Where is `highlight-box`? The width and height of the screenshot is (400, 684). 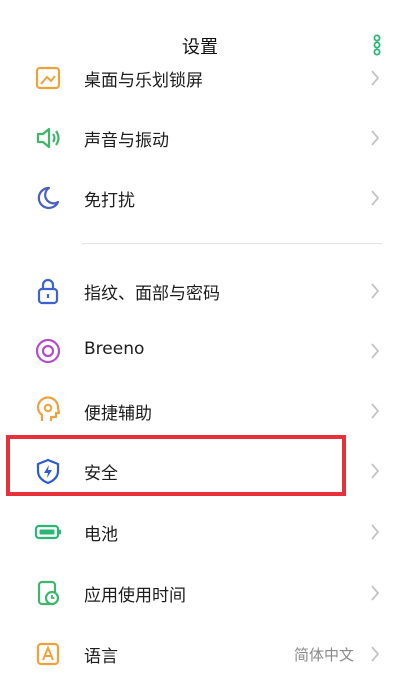
highlight-box is located at coordinates (176, 465).